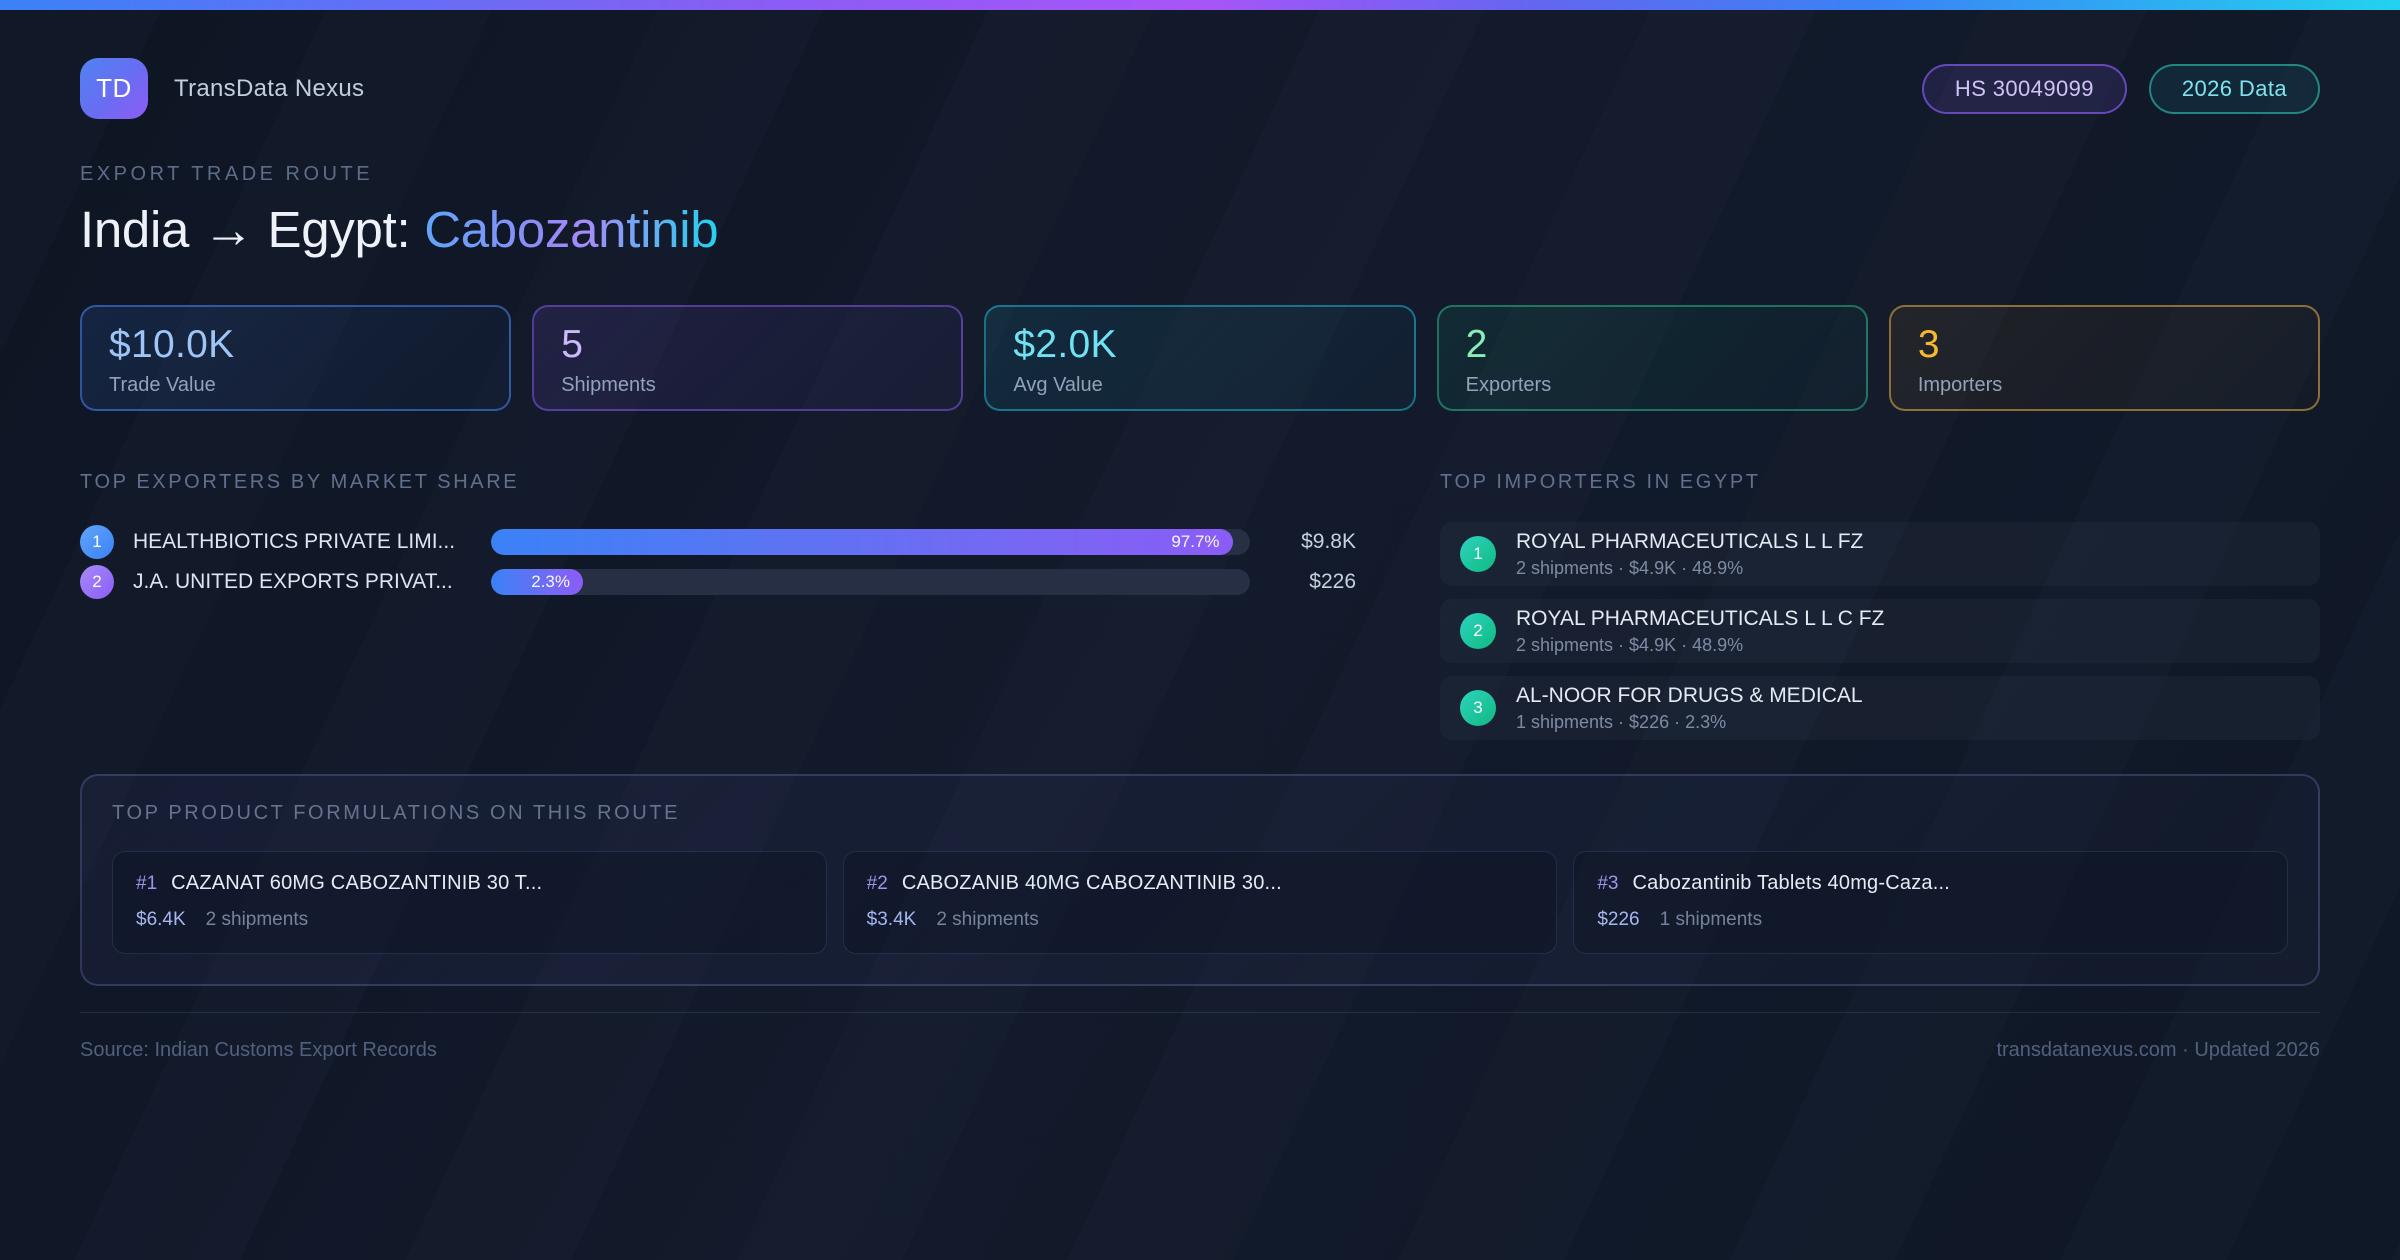 This screenshot has width=2400, height=1260. What do you see at coordinates (608, 385) in the screenshot?
I see `stat-label: Shipments` at bounding box center [608, 385].